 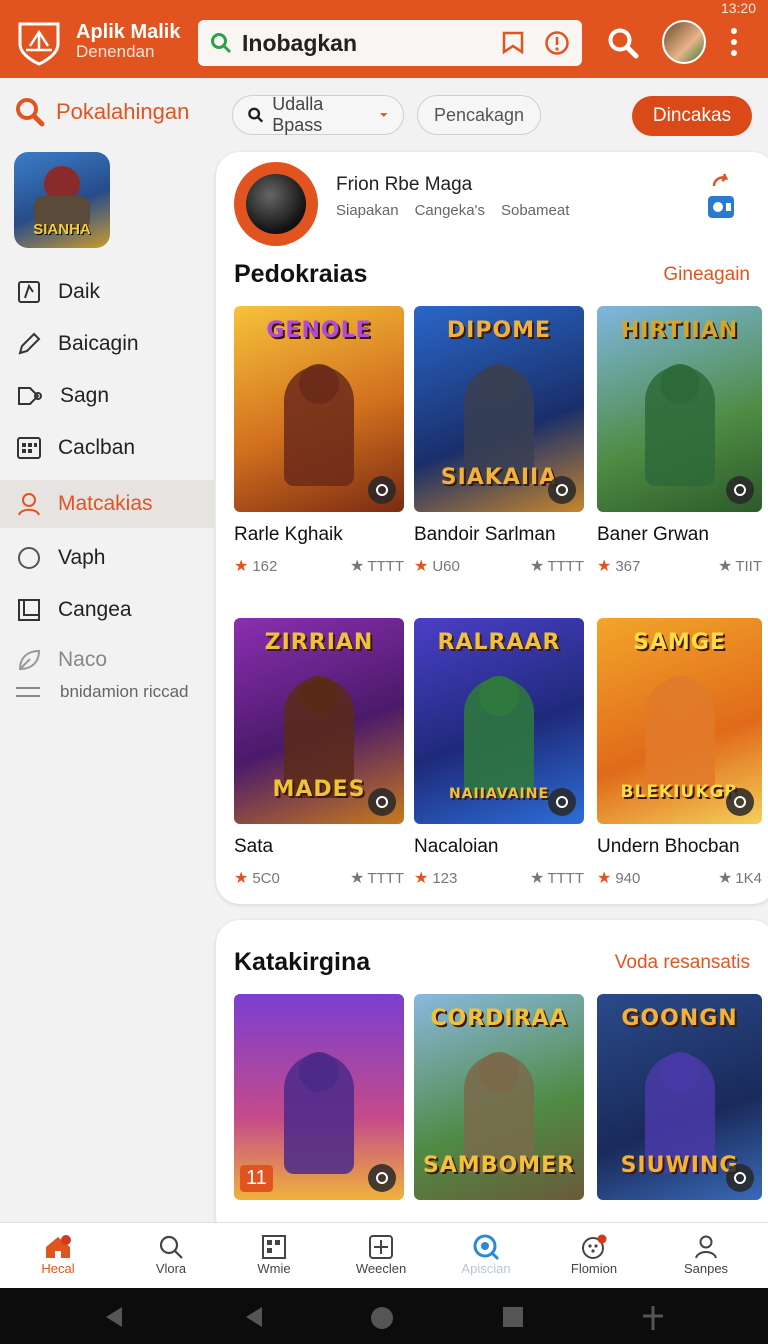 What do you see at coordinates (123, 111) in the screenshot?
I see `section-title: Pokalahingan` at bounding box center [123, 111].